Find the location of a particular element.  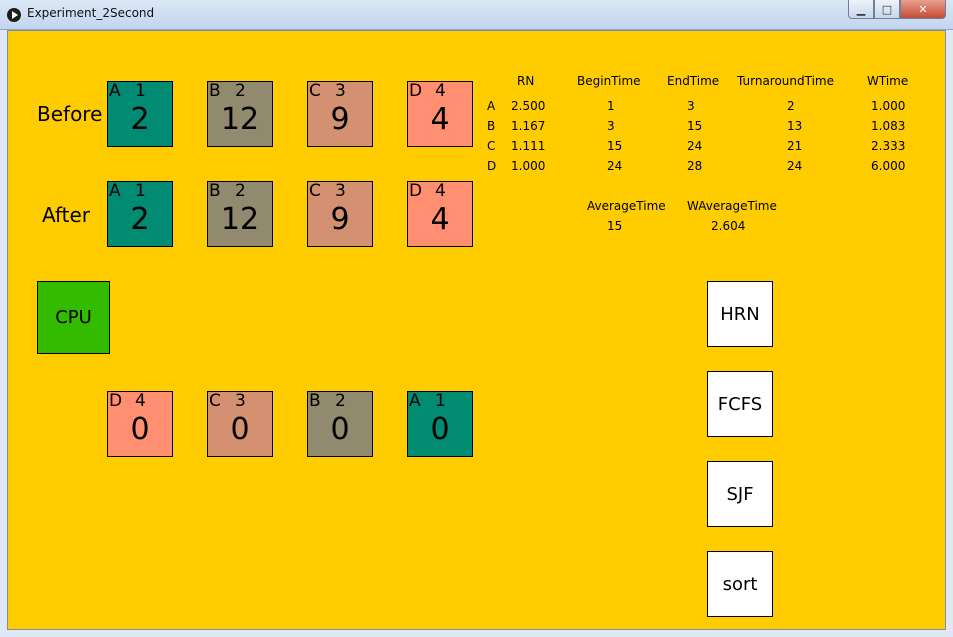

hrn-button: HRN is located at coordinates (740, 314).